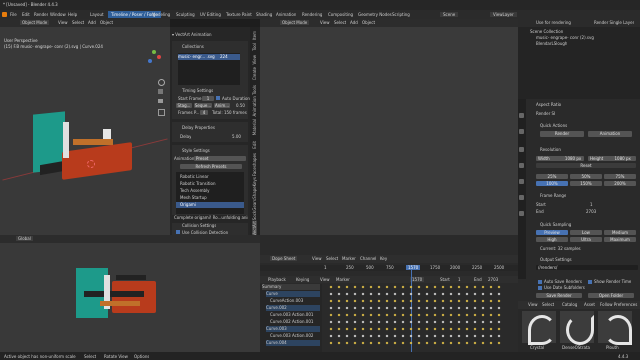 This screenshot has height=360, width=640. I want to click on subfolders-checkbox, so click(540, 288).